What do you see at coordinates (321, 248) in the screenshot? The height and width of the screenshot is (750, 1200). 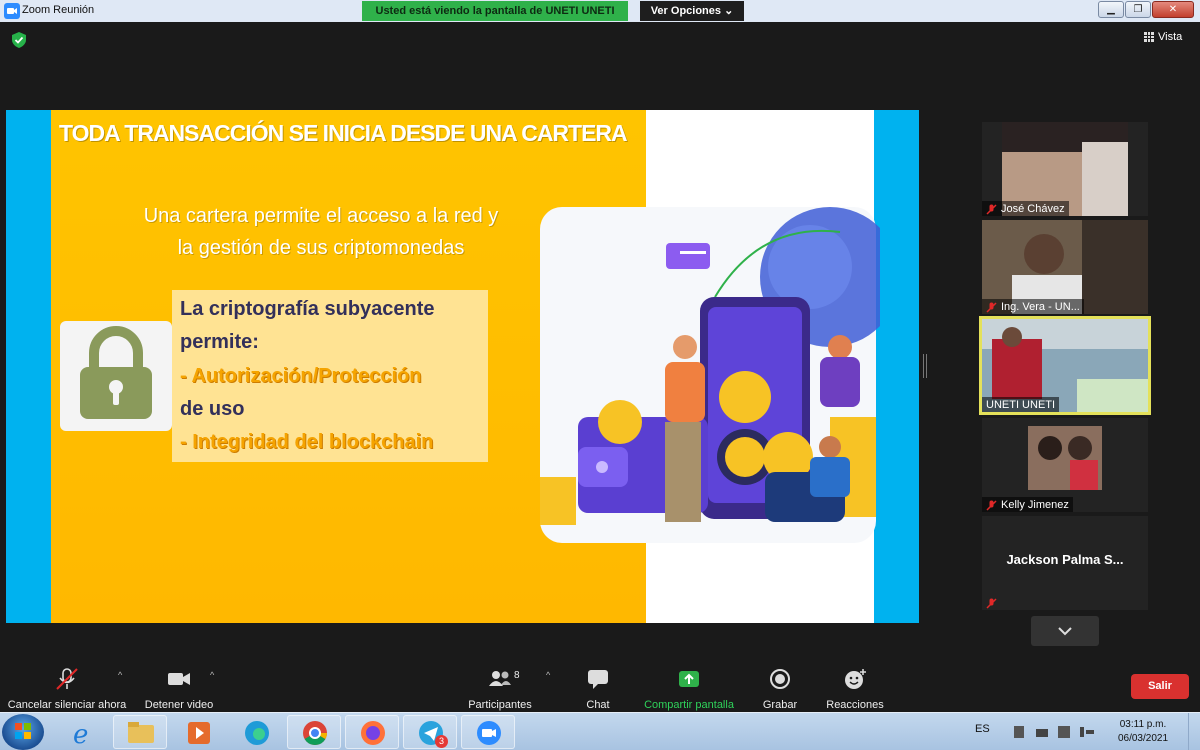 I see `slide-subtitle-line2: la gestión de sus criptomonedas` at bounding box center [321, 248].